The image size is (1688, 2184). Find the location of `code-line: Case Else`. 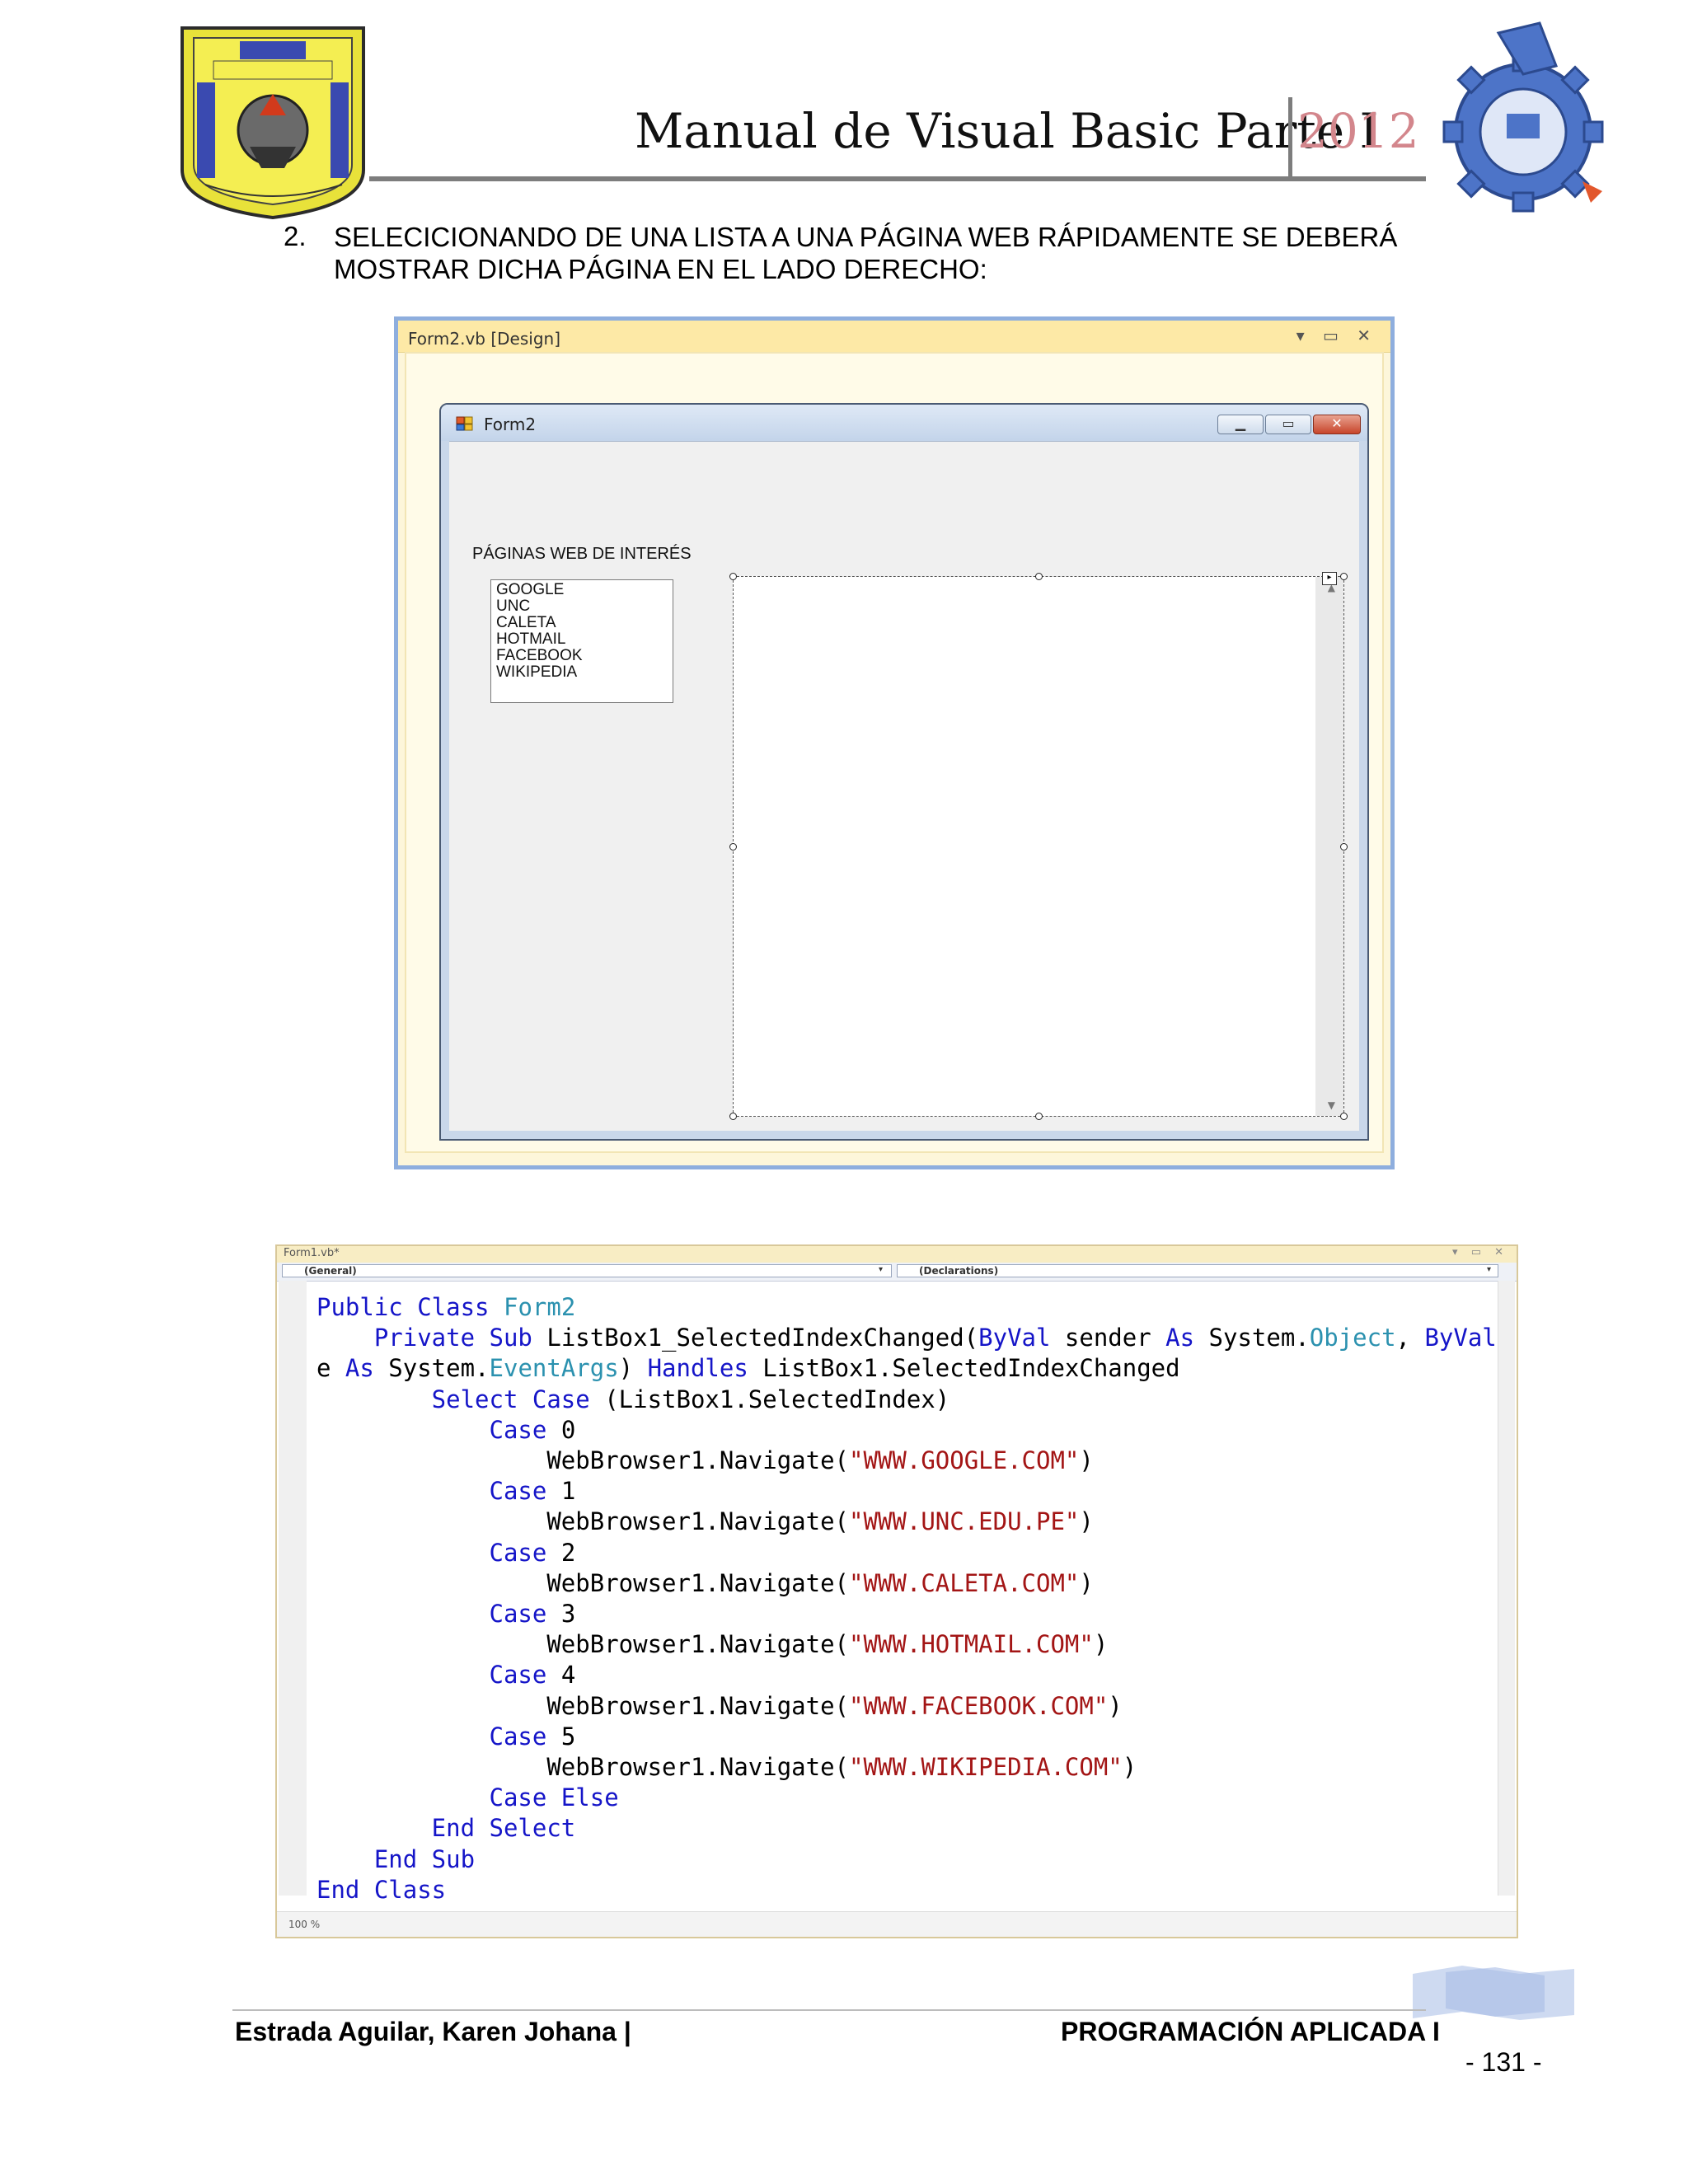

code-line: Case Else is located at coordinates (468, 1797).